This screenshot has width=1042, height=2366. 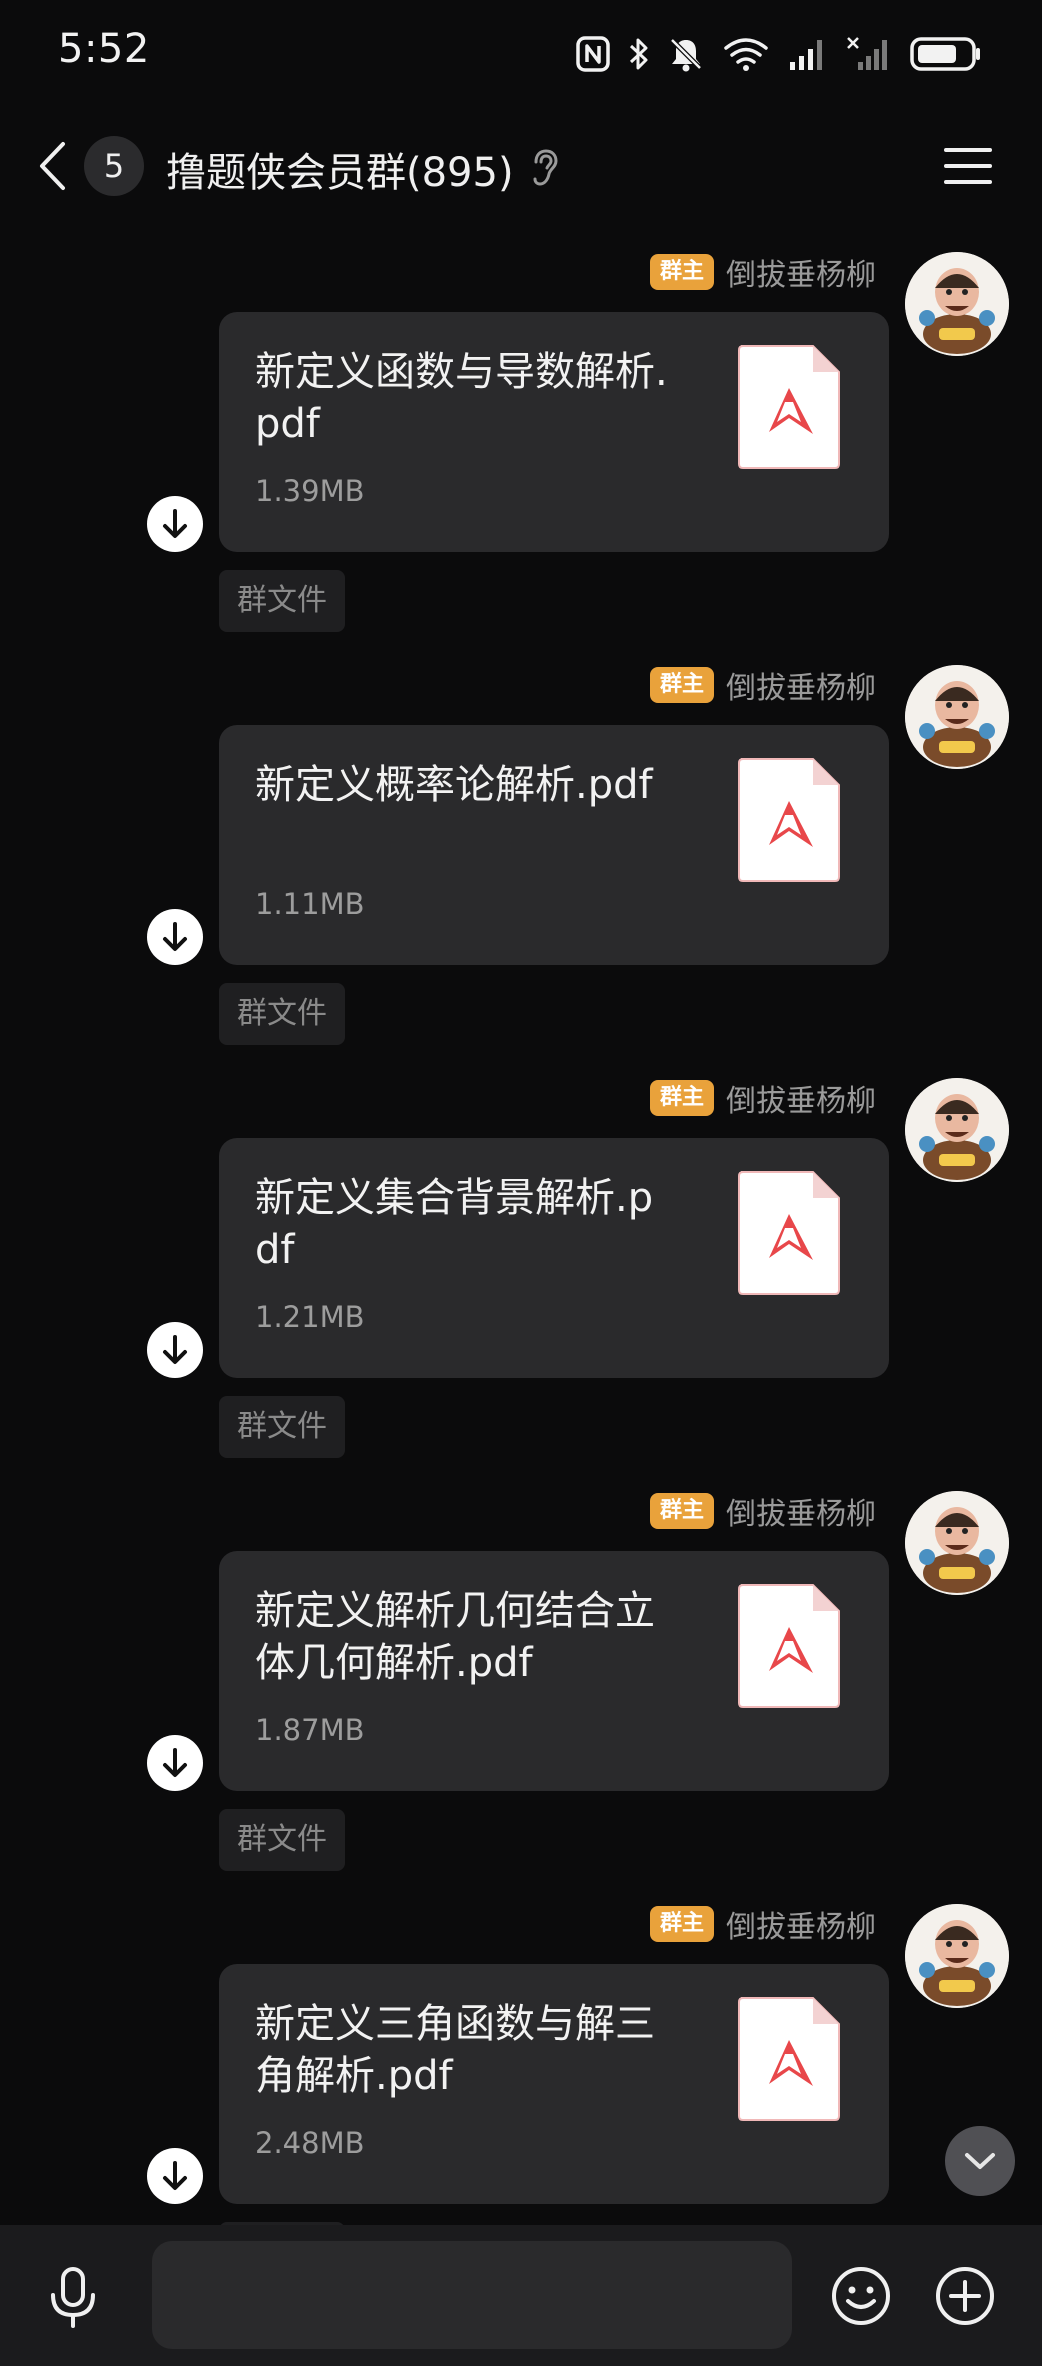 I want to click on chevron-down-icon, so click(x=980, y=2161).